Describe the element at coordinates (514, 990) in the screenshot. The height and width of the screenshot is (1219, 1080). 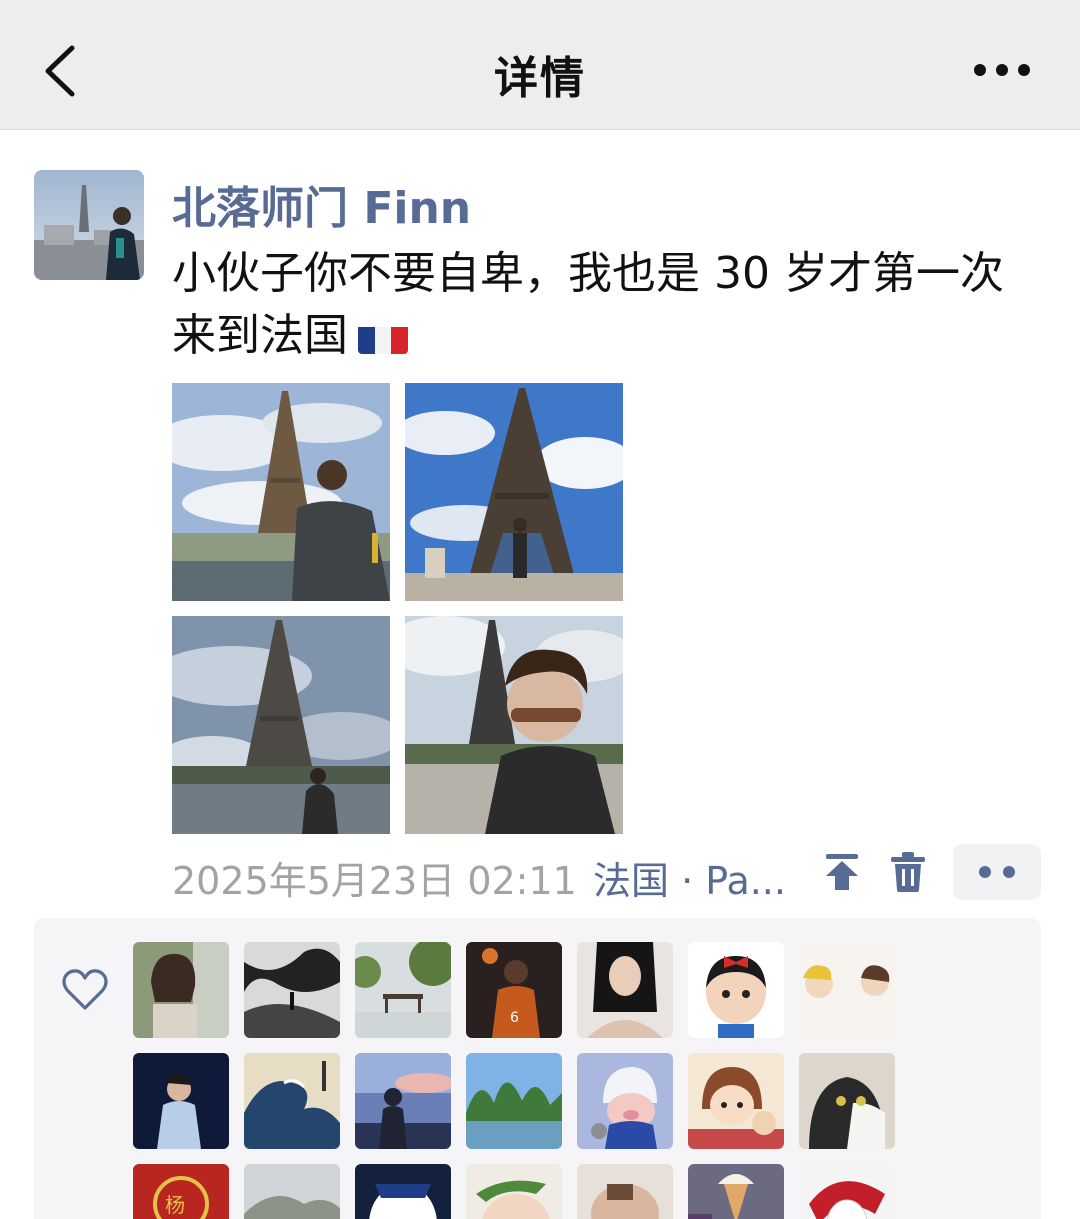
I see `liker-avatar: 6` at that location.